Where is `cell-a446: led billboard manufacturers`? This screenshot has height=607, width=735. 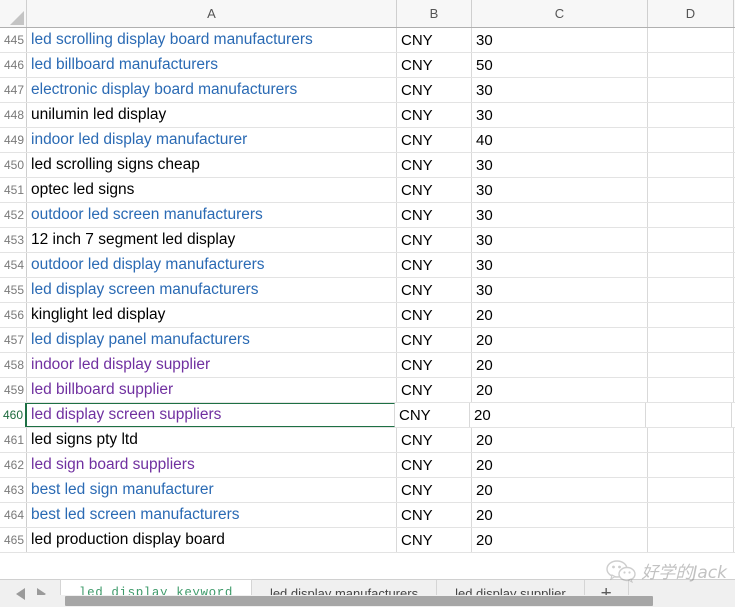 cell-a446: led billboard manufacturers is located at coordinates (212, 65).